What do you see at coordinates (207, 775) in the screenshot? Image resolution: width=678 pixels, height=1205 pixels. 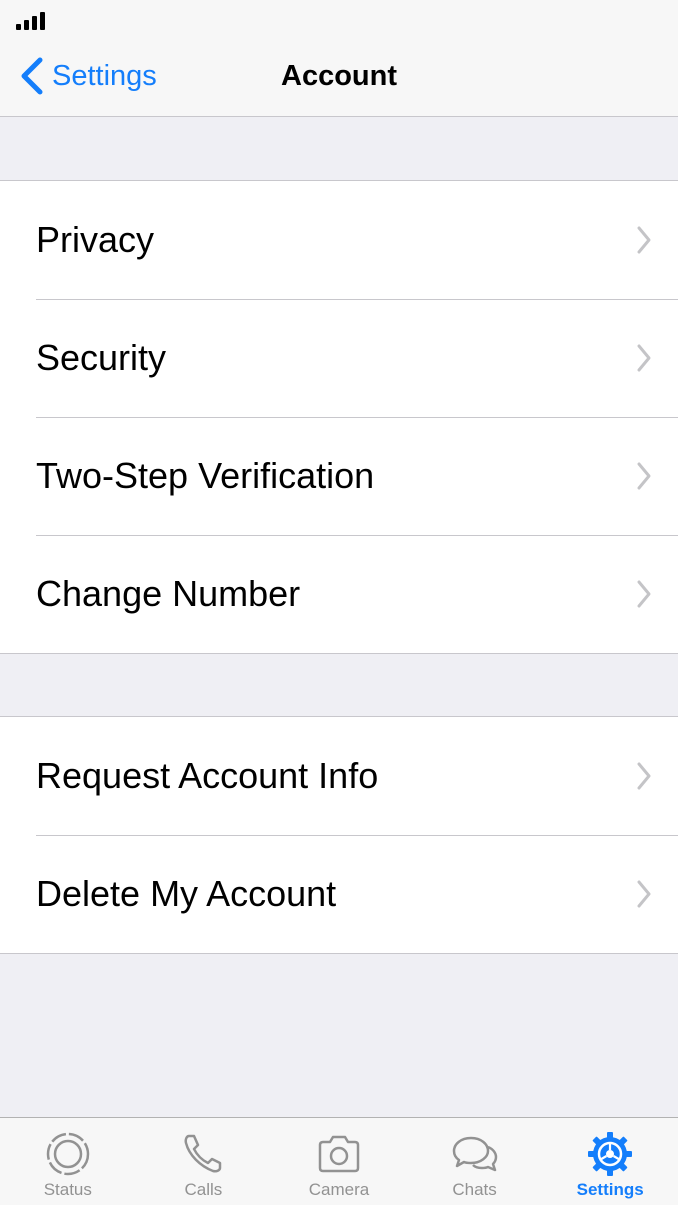 I see `row-label: Request Account Info` at bounding box center [207, 775].